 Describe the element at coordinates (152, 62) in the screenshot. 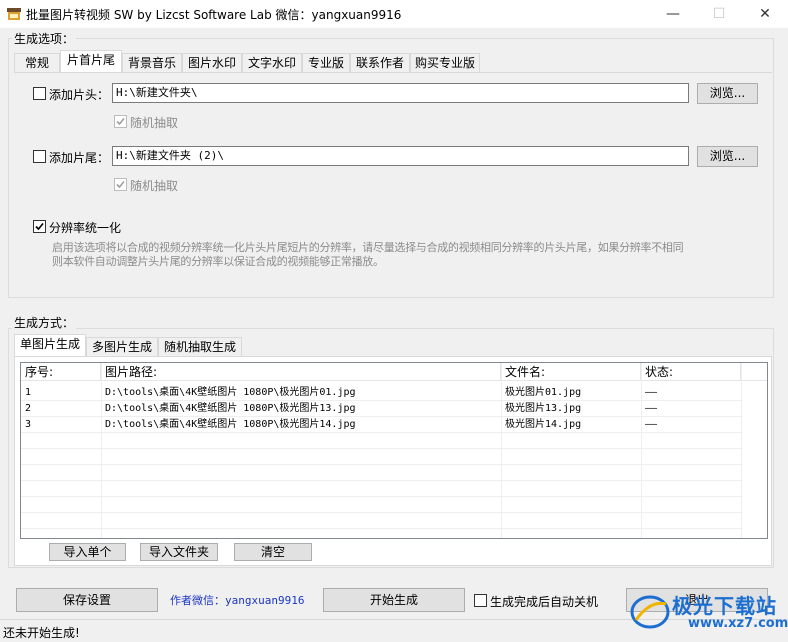

I see `tab-bg-music: 背景音乐` at that location.